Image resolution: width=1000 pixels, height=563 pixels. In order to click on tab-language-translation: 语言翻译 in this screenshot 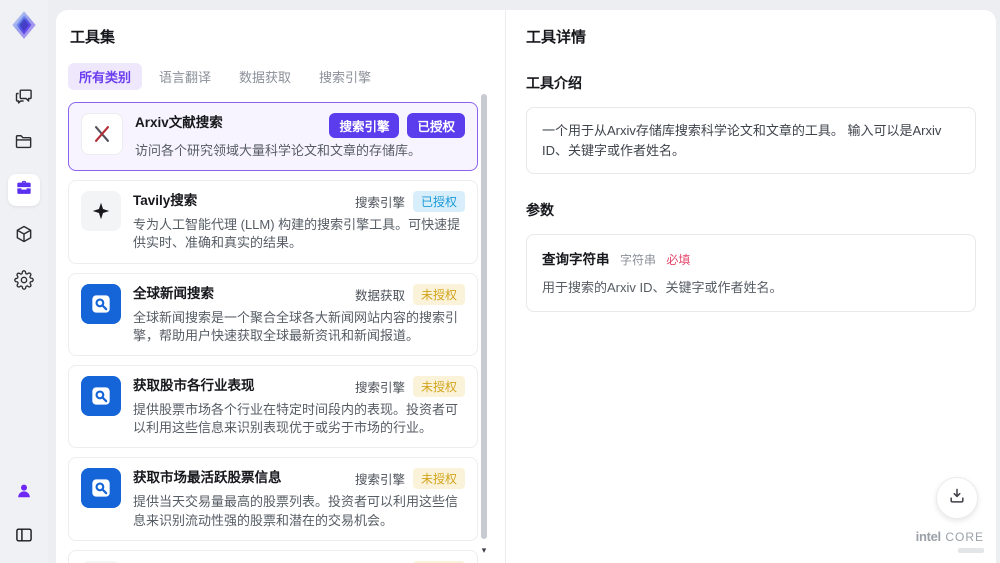, I will do `click(185, 76)`.